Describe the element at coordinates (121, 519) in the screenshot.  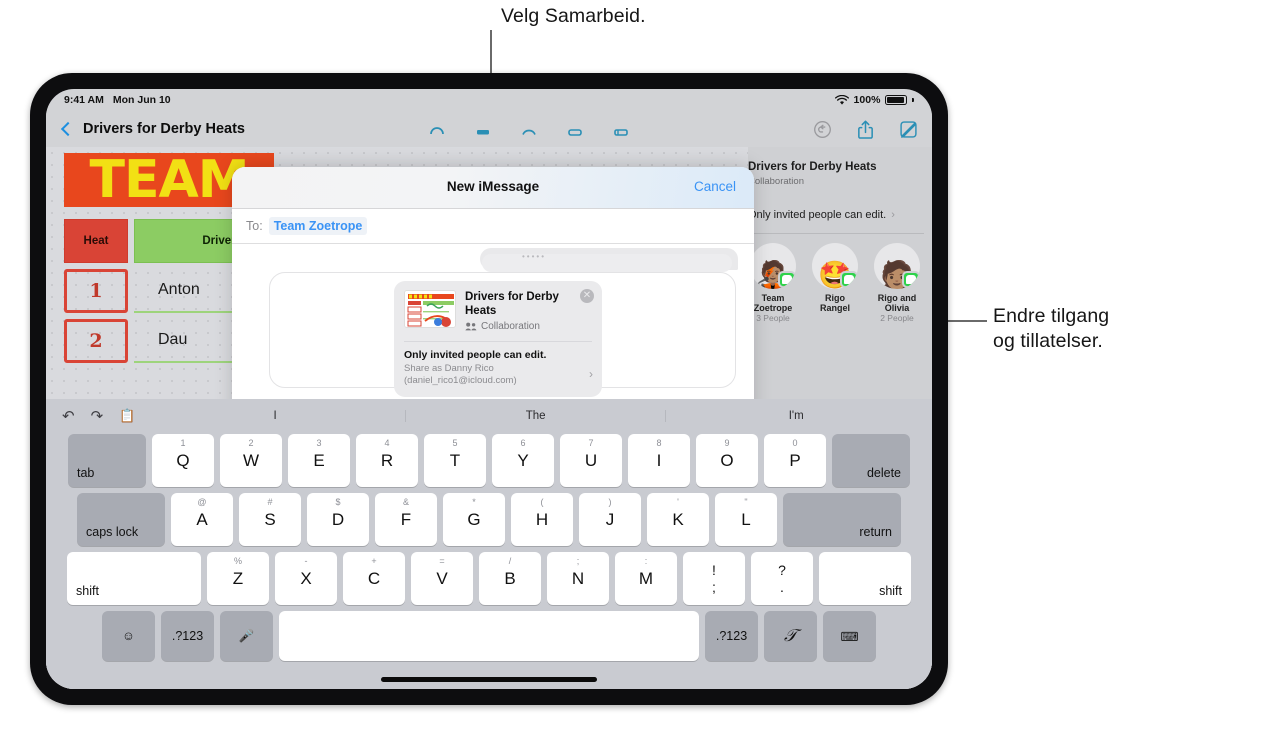
I see `key-caps-lock: caps lock` at that location.